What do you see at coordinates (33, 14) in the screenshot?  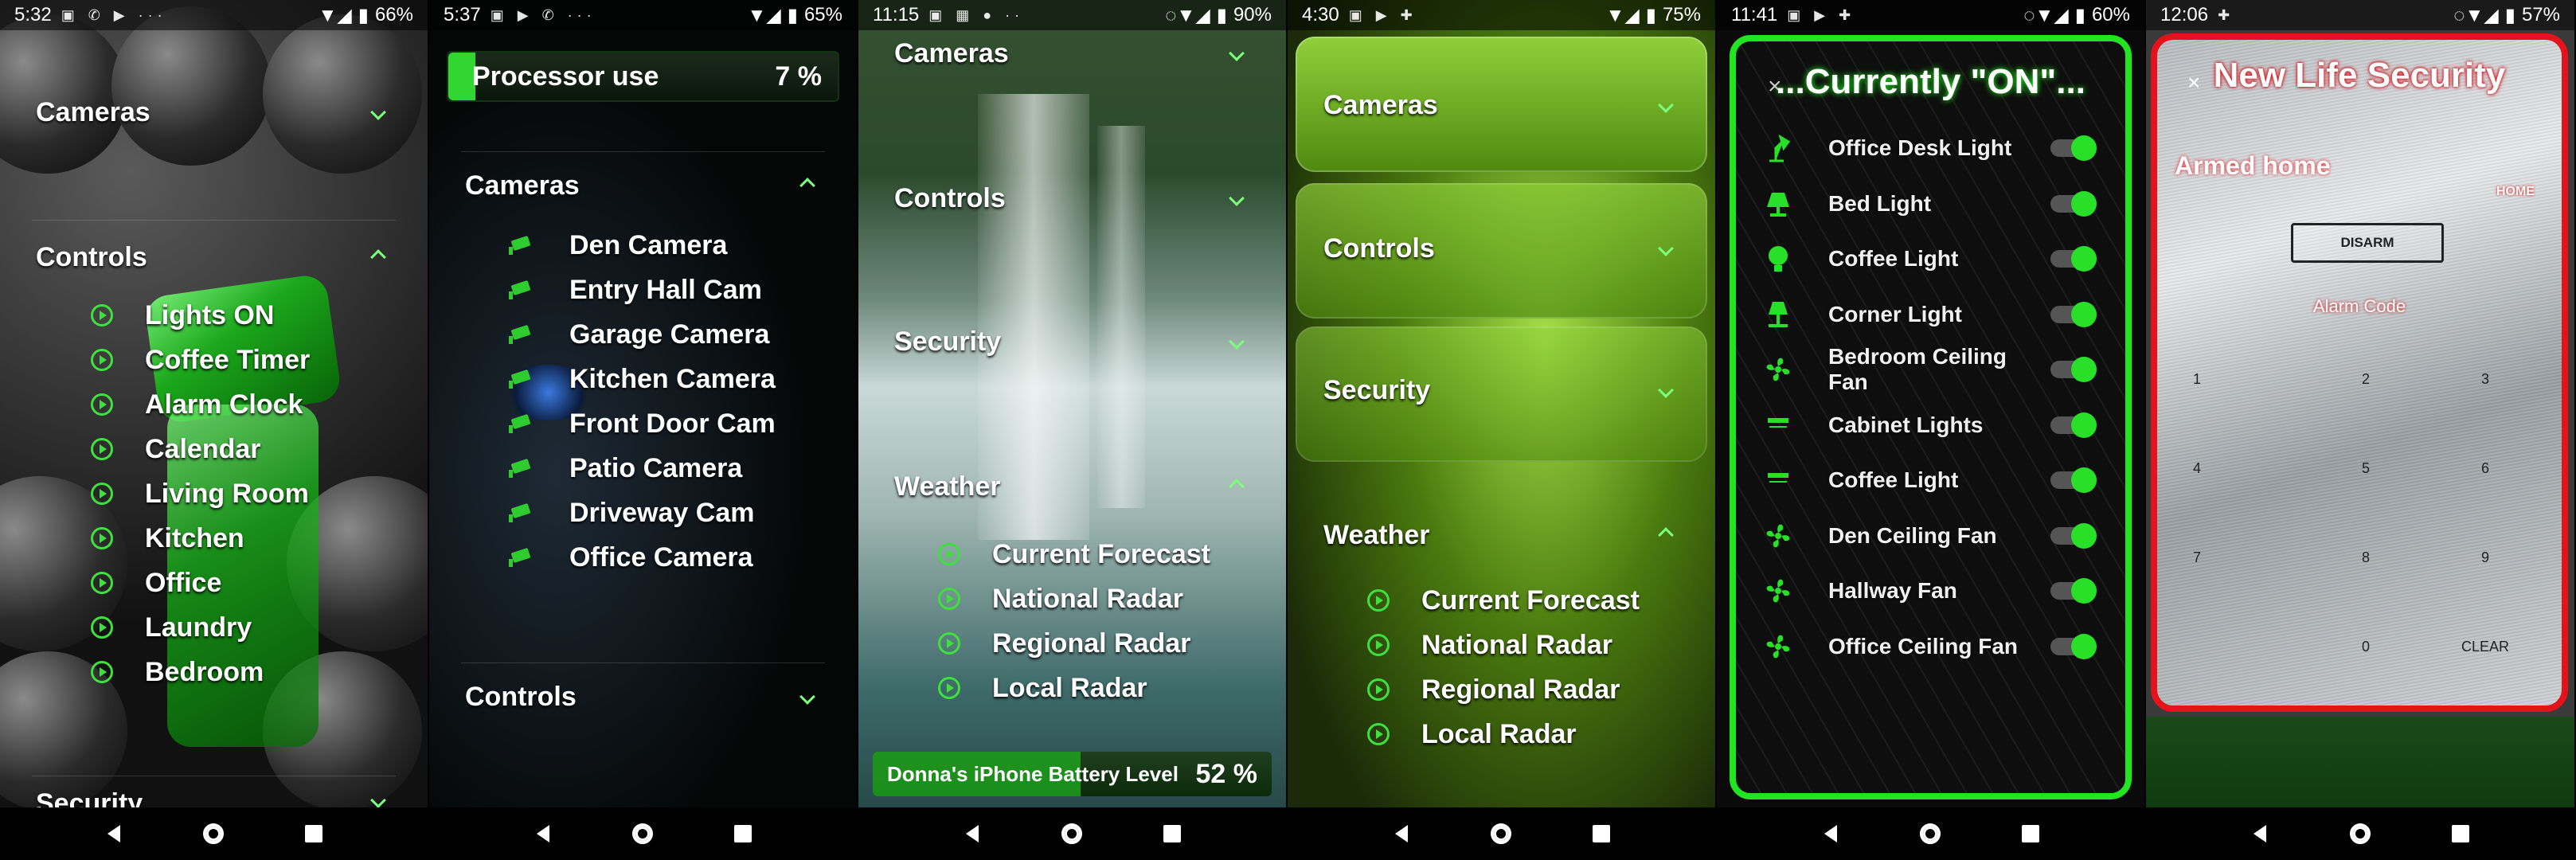 I see `status-time: 5:32` at bounding box center [33, 14].